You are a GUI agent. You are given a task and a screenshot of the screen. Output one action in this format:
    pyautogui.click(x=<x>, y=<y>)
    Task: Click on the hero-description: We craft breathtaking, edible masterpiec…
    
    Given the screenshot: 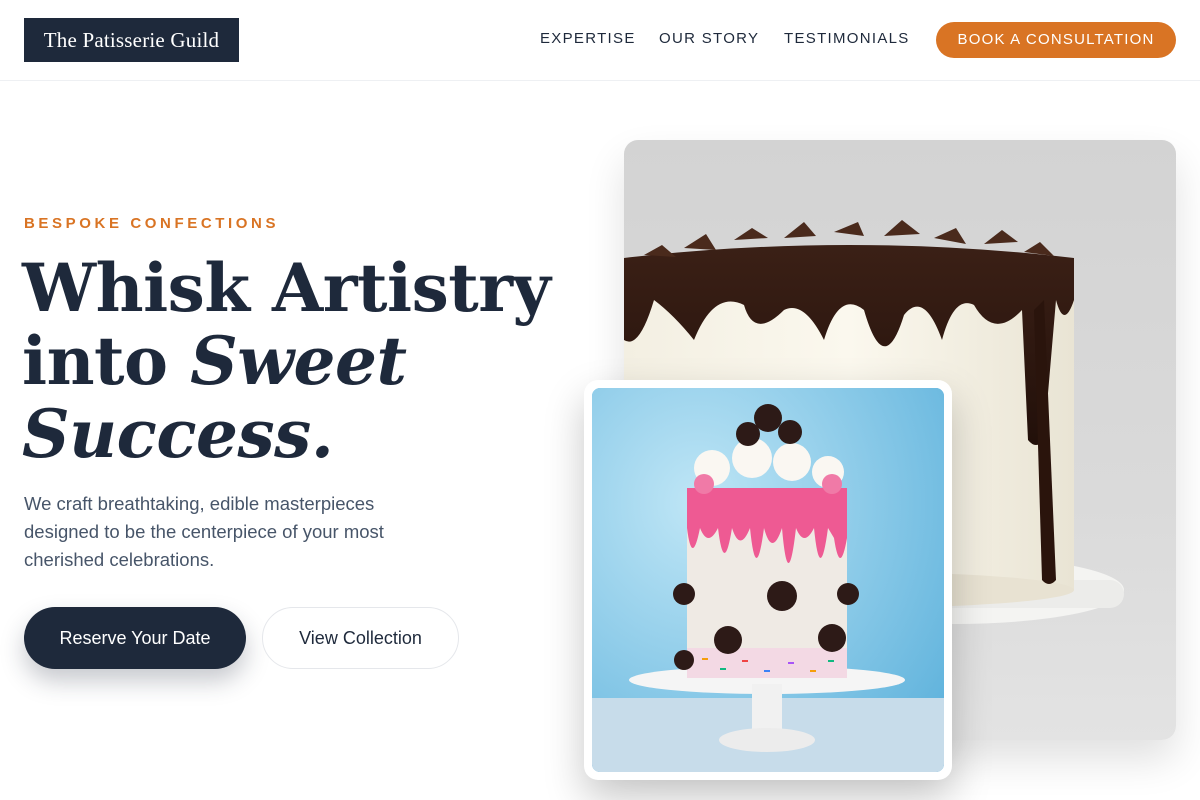 What is the action you would take?
    pyautogui.click(x=204, y=531)
    